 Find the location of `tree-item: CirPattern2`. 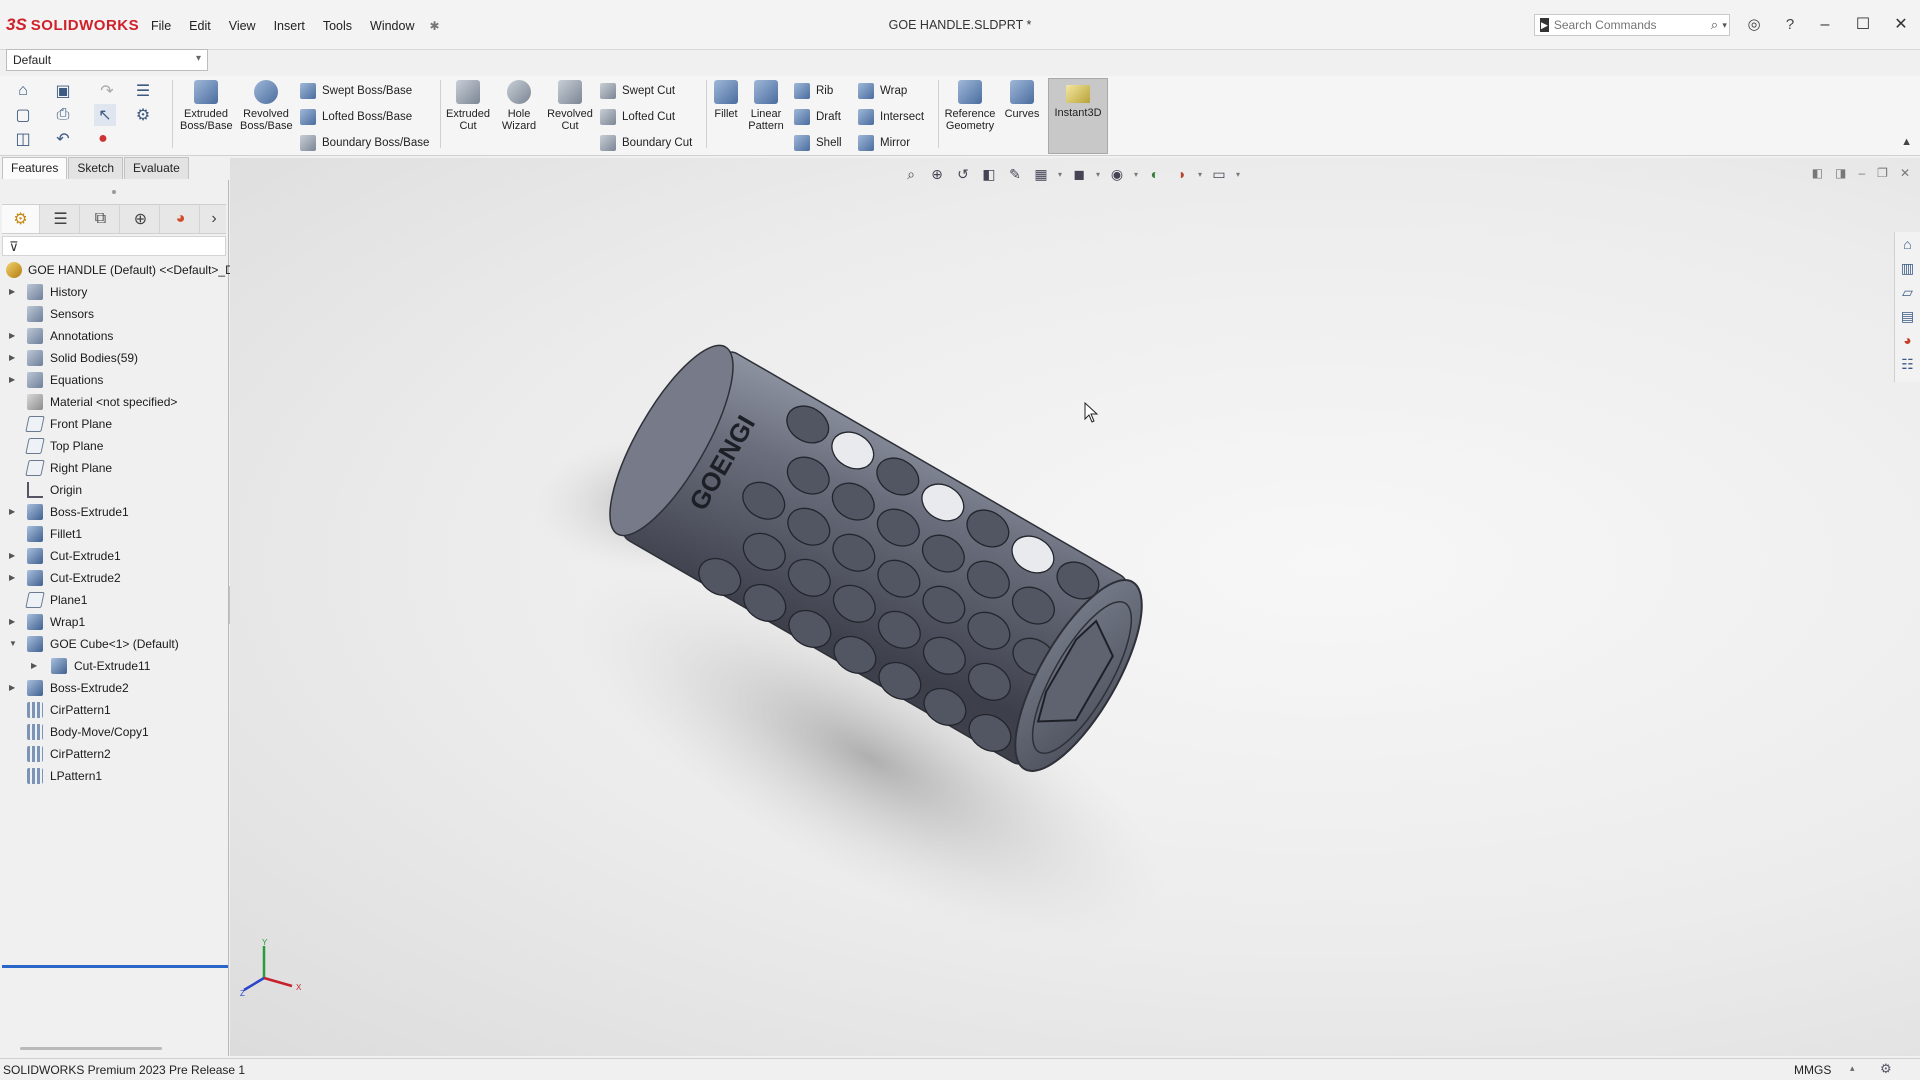

tree-item: CirPattern2 is located at coordinates (114, 754).